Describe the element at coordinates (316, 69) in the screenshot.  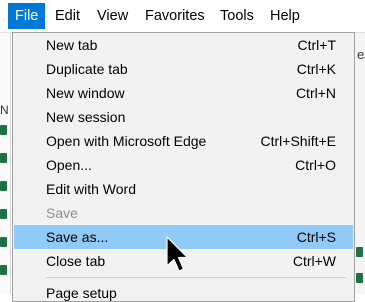
I see `menu-item-shortcut: Ctrl+K` at that location.